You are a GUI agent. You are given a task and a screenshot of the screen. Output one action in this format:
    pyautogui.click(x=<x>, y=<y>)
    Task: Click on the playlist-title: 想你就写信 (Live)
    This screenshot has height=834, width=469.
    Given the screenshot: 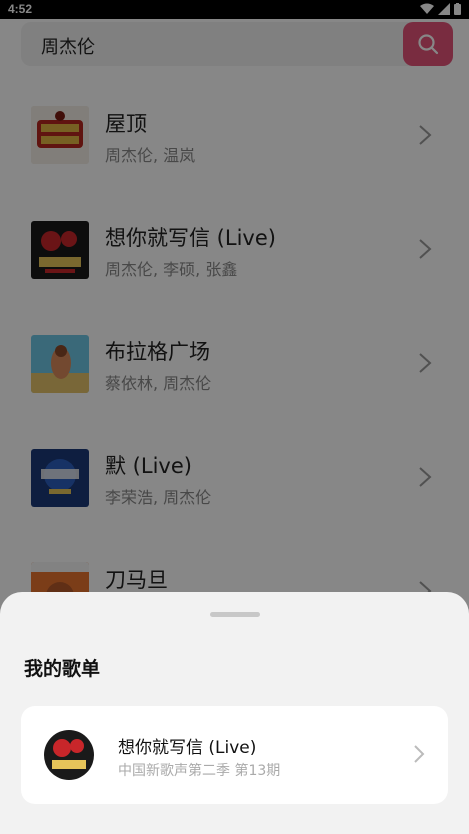 What is the action you would take?
    pyautogui.click(x=187, y=748)
    